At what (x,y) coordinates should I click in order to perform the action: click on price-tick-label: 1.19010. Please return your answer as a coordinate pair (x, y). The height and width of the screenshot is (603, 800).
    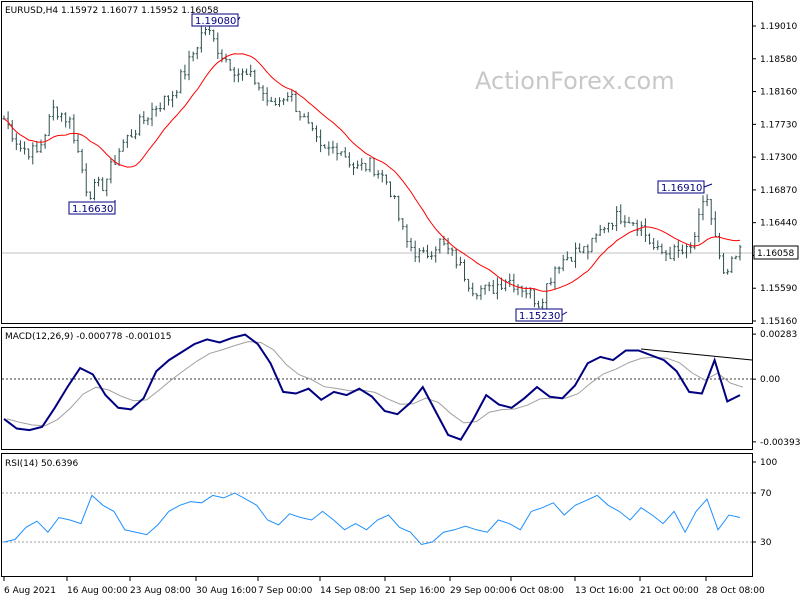
    Looking at the image, I should click on (778, 27).